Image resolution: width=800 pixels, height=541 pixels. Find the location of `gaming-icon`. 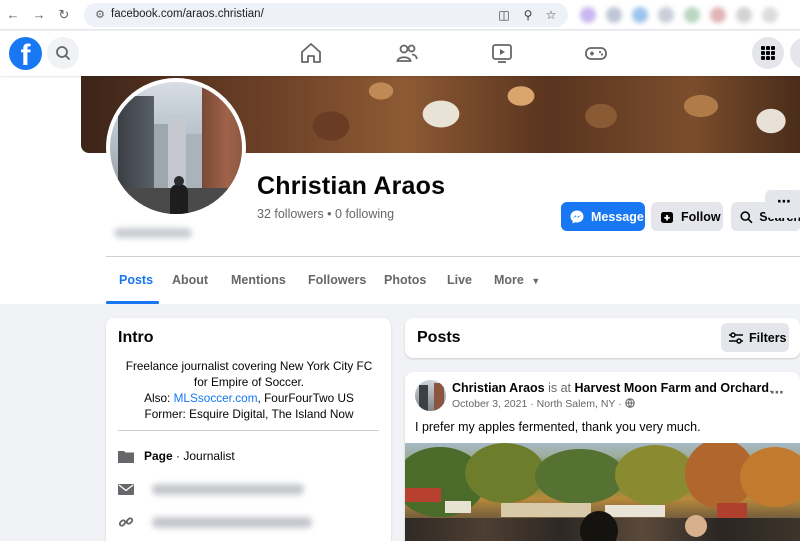

gaming-icon is located at coordinates (596, 53).